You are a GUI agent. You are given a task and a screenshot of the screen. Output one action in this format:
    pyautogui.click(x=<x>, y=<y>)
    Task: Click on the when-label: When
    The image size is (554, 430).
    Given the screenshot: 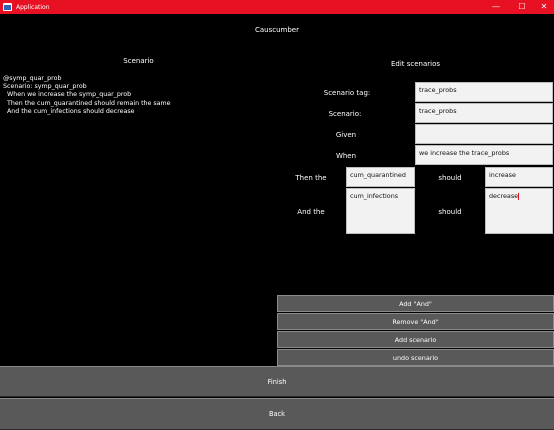 What is the action you would take?
    pyautogui.click(x=346, y=156)
    